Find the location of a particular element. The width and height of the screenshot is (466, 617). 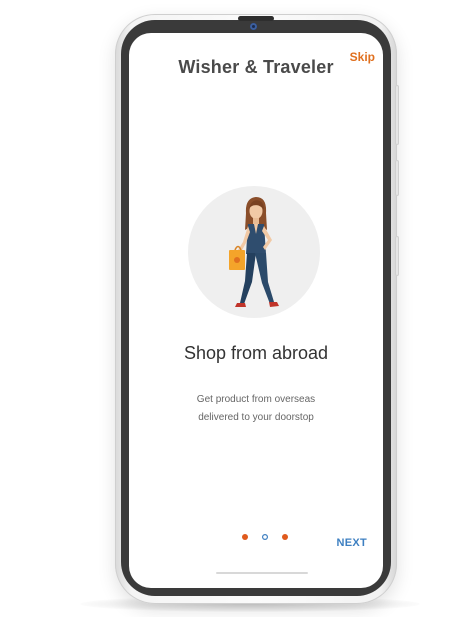

camera-icon is located at coordinates (253, 26).